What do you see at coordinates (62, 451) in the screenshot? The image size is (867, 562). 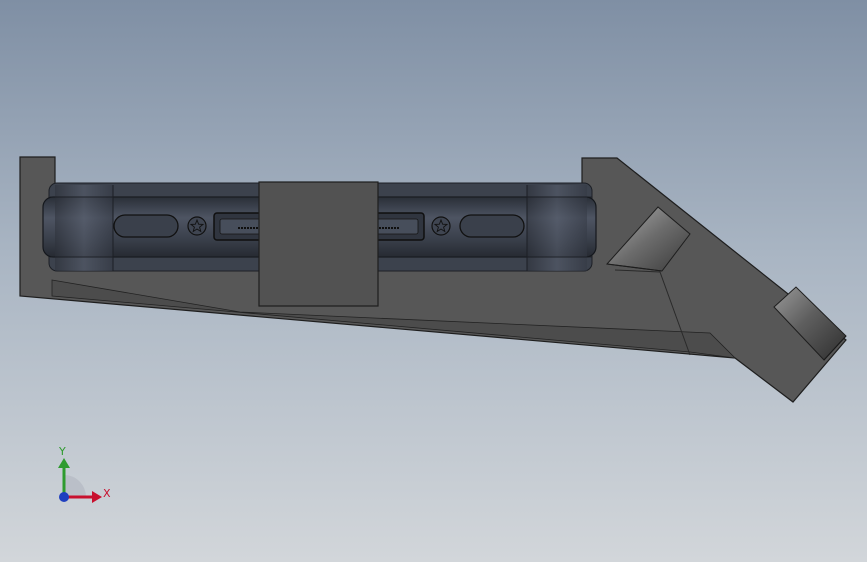 I see `y-axis-label: Y` at bounding box center [62, 451].